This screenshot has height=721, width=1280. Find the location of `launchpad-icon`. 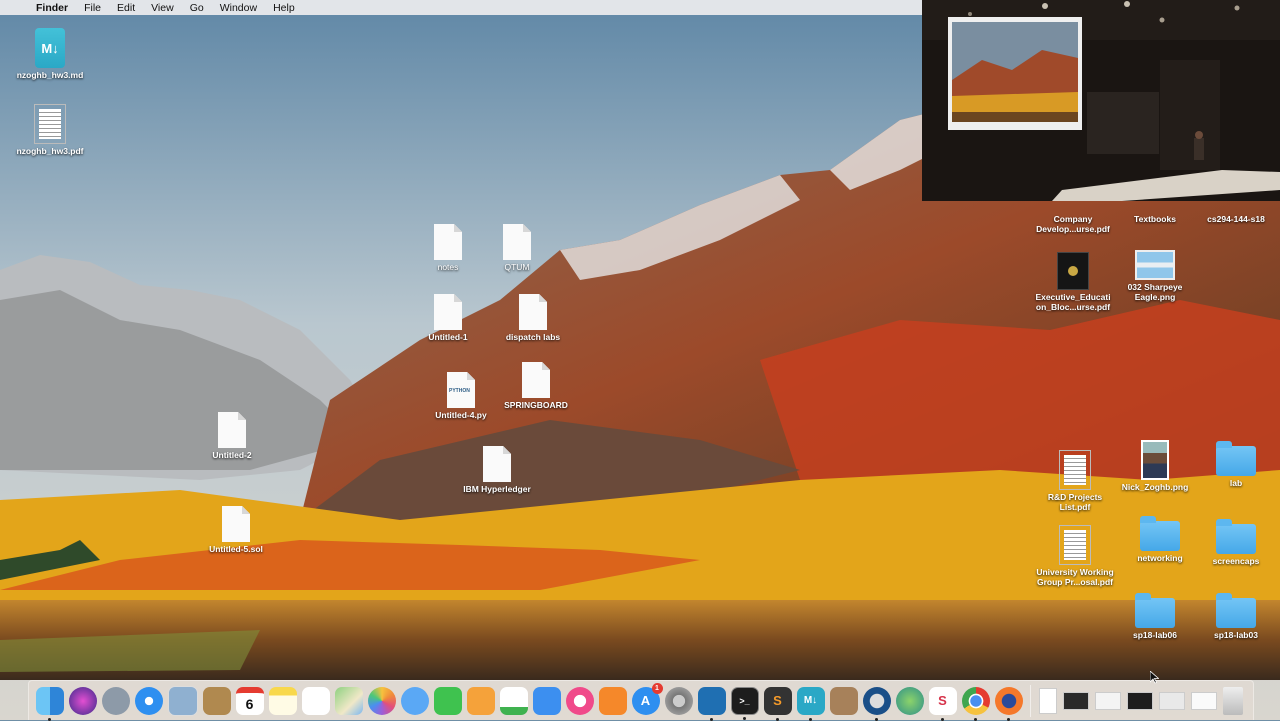

launchpad-icon is located at coordinates (115, 700).